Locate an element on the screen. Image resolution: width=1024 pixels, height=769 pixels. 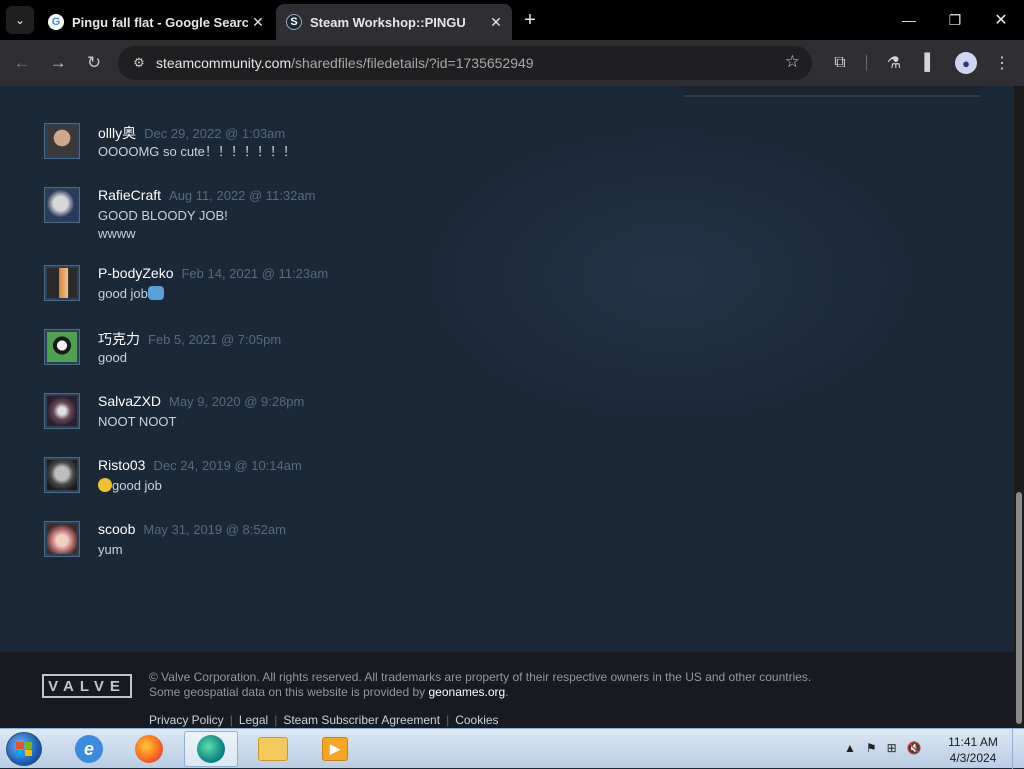
comment-text: GOOD BLOODY JOB! wwww is located at coordinates (163, 224).